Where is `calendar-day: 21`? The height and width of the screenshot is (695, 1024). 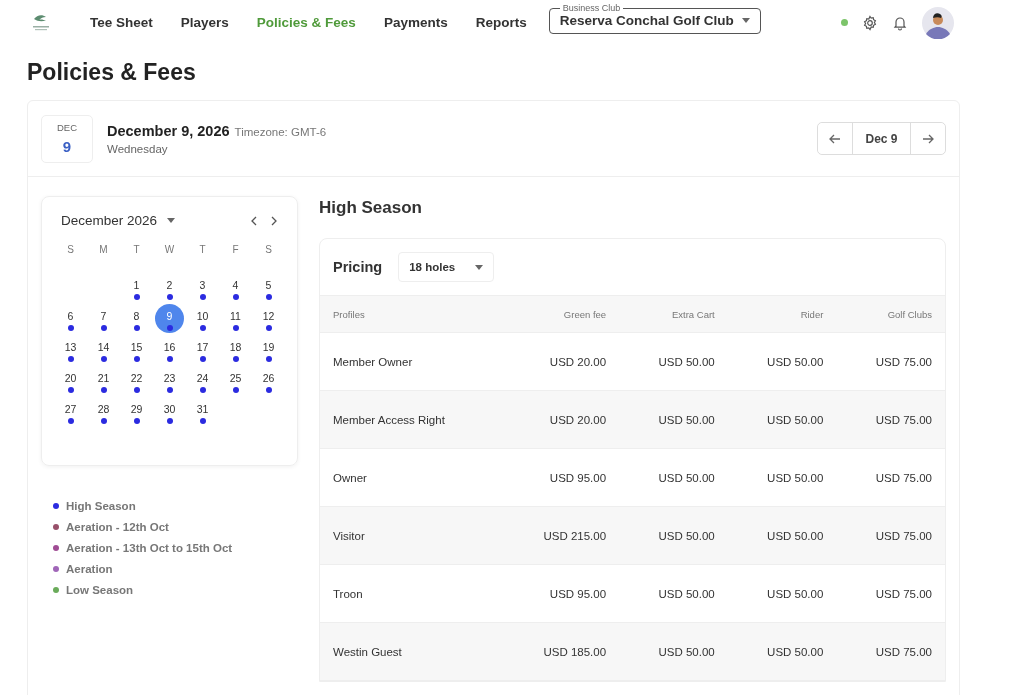
calendar-day: 21 is located at coordinates (103, 378).